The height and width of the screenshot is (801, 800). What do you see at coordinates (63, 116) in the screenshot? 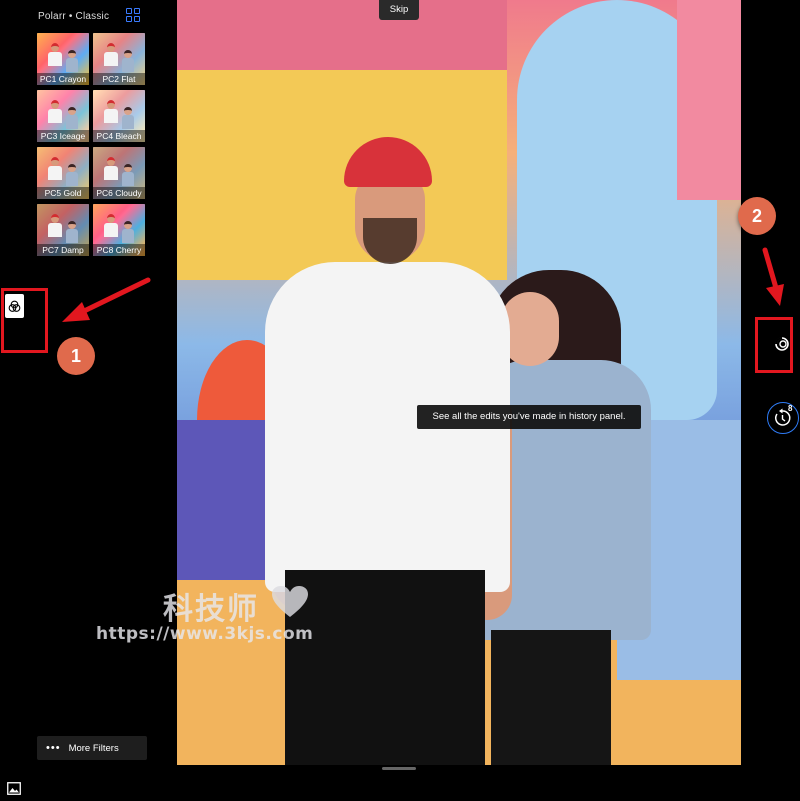
I see `filter-card-pc3: PC3 Iceage` at bounding box center [63, 116].